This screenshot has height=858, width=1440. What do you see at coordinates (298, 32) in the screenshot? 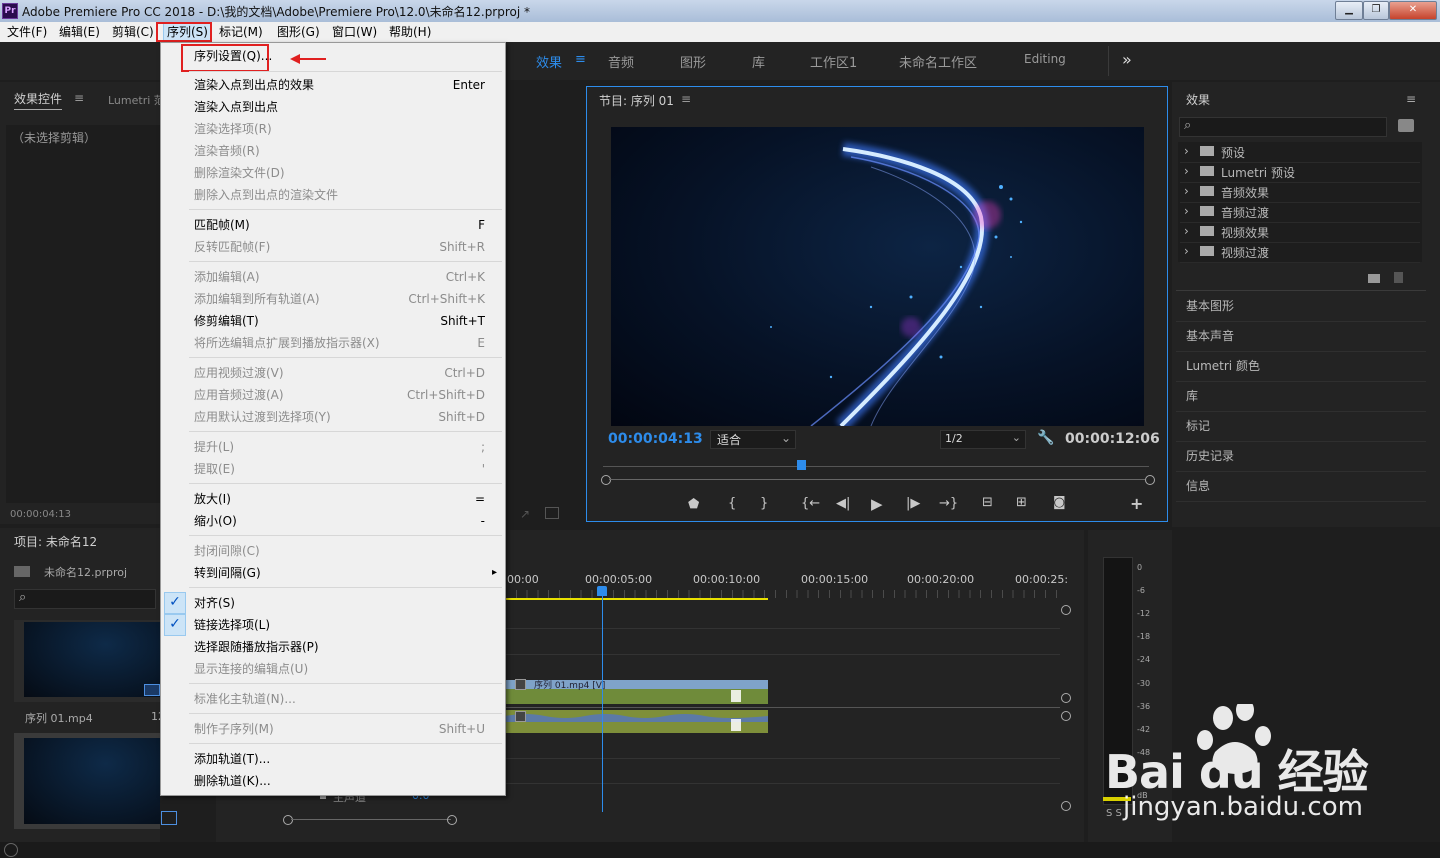
I see `menu-graphics: 图形(G)` at bounding box center [298, 32].